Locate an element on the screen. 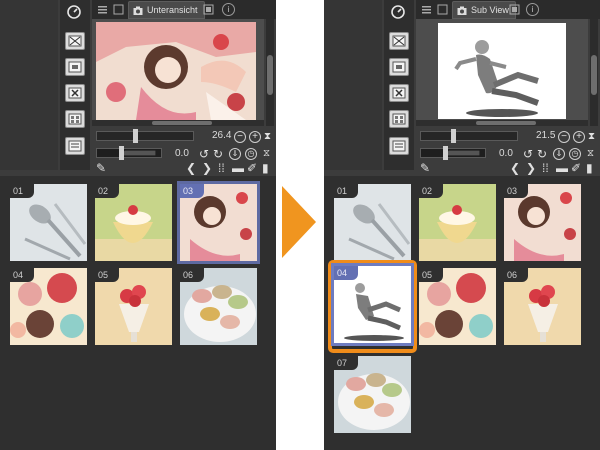  tile-number: 06 is located at coordinates (192, 275).